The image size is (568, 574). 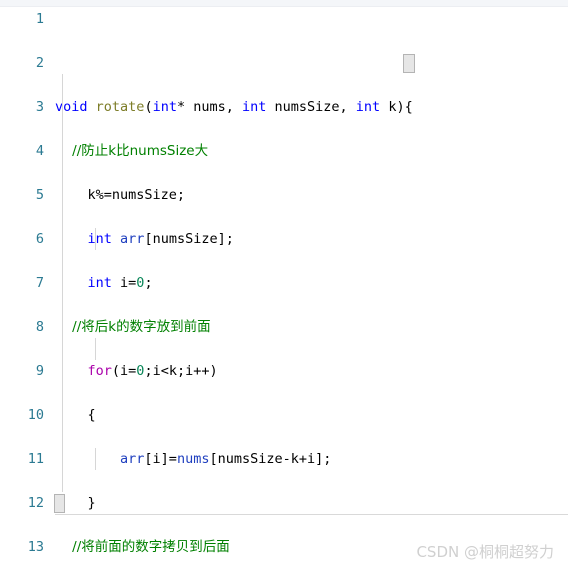 I want to click on code-line: 2, so click(x=284, y=63).